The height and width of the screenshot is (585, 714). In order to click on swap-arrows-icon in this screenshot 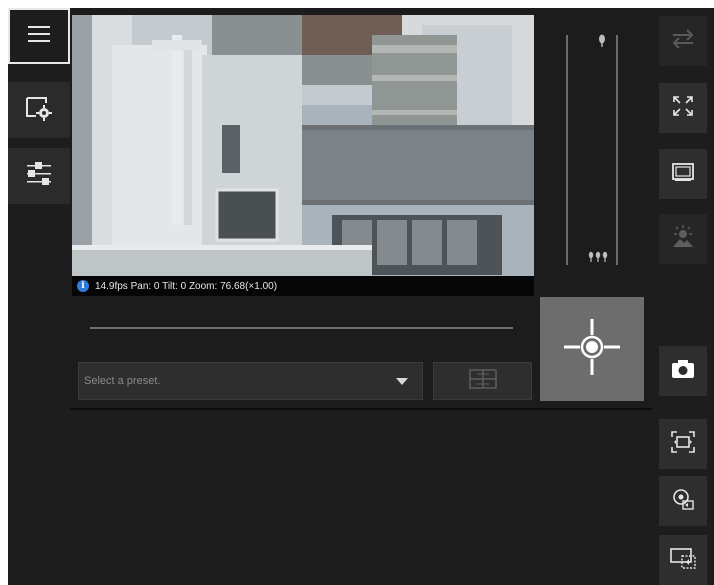, I will do `click(683, 41)`.